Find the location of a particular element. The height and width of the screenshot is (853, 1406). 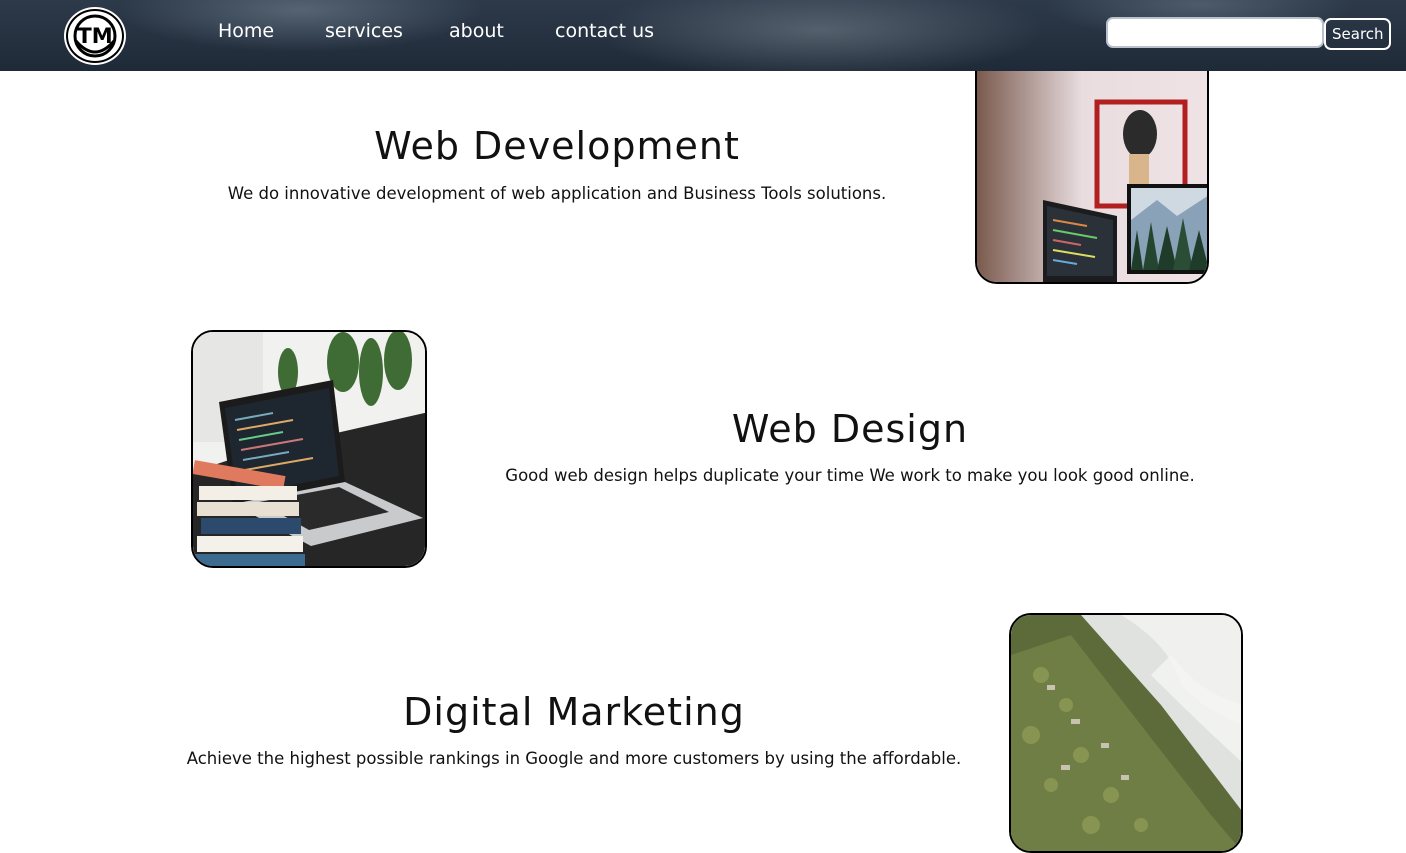

misty-hillside-photo is located at coordinates (1126, 733).